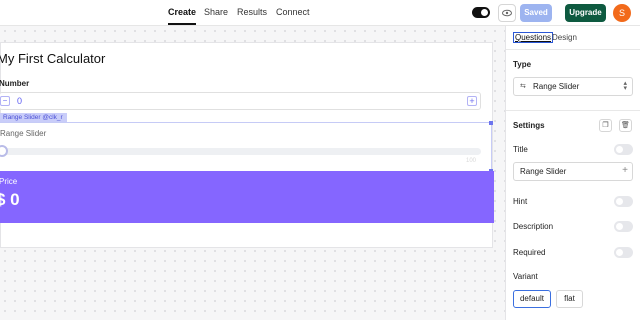 The height and width of the screenshot is (320, 640). I want to click on number-input: − 0 +, so click(240, 101).